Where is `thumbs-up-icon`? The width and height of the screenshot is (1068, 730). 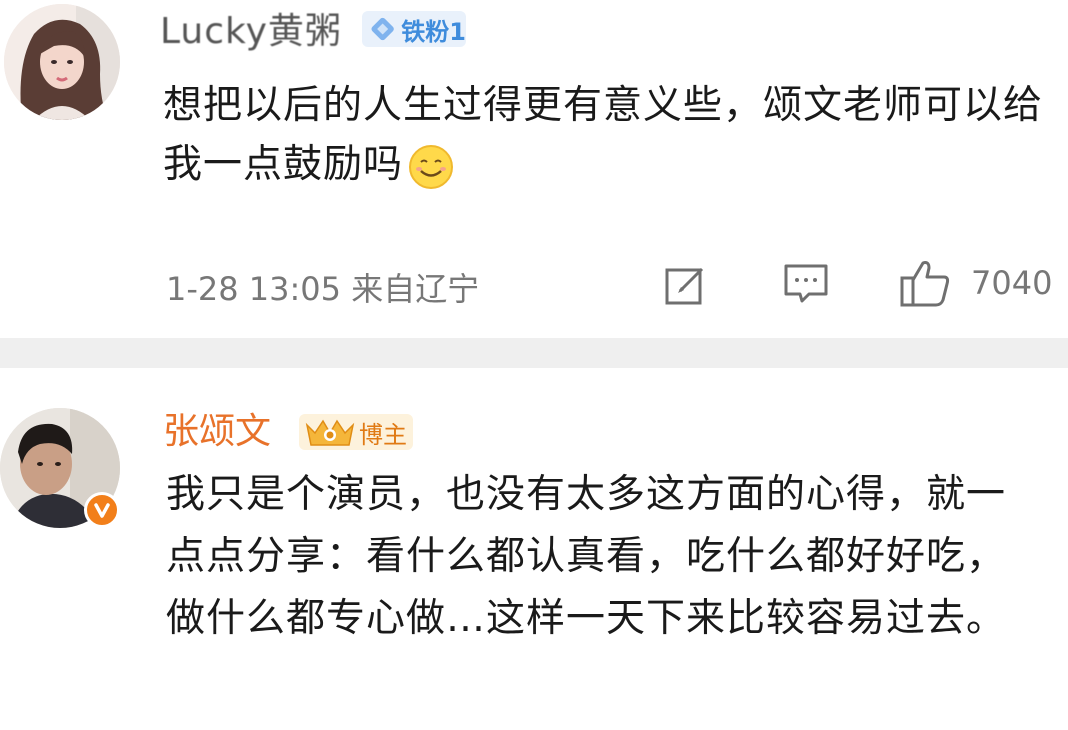 thumbs-up-icon is located at coordinates (925, 283).